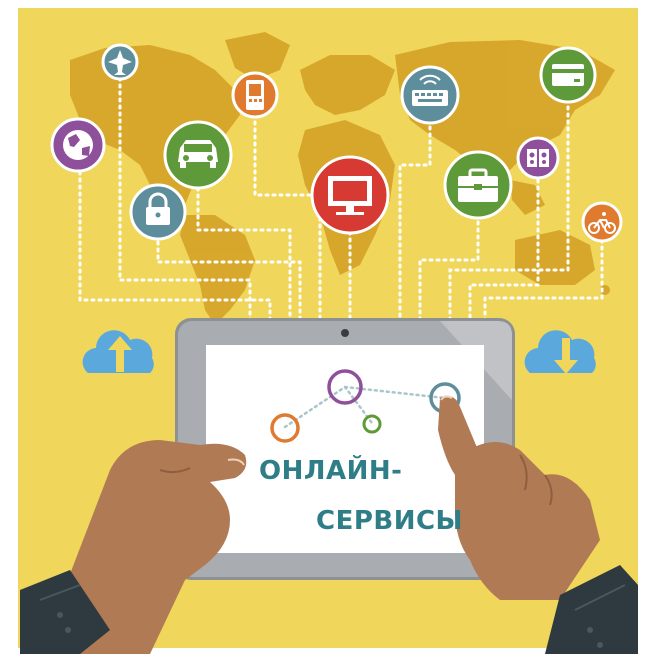  Describe the element at coordinates (389, 521) in the screenshot. I see `screen-title-line-2: СЕРВИСЫ` at that location.